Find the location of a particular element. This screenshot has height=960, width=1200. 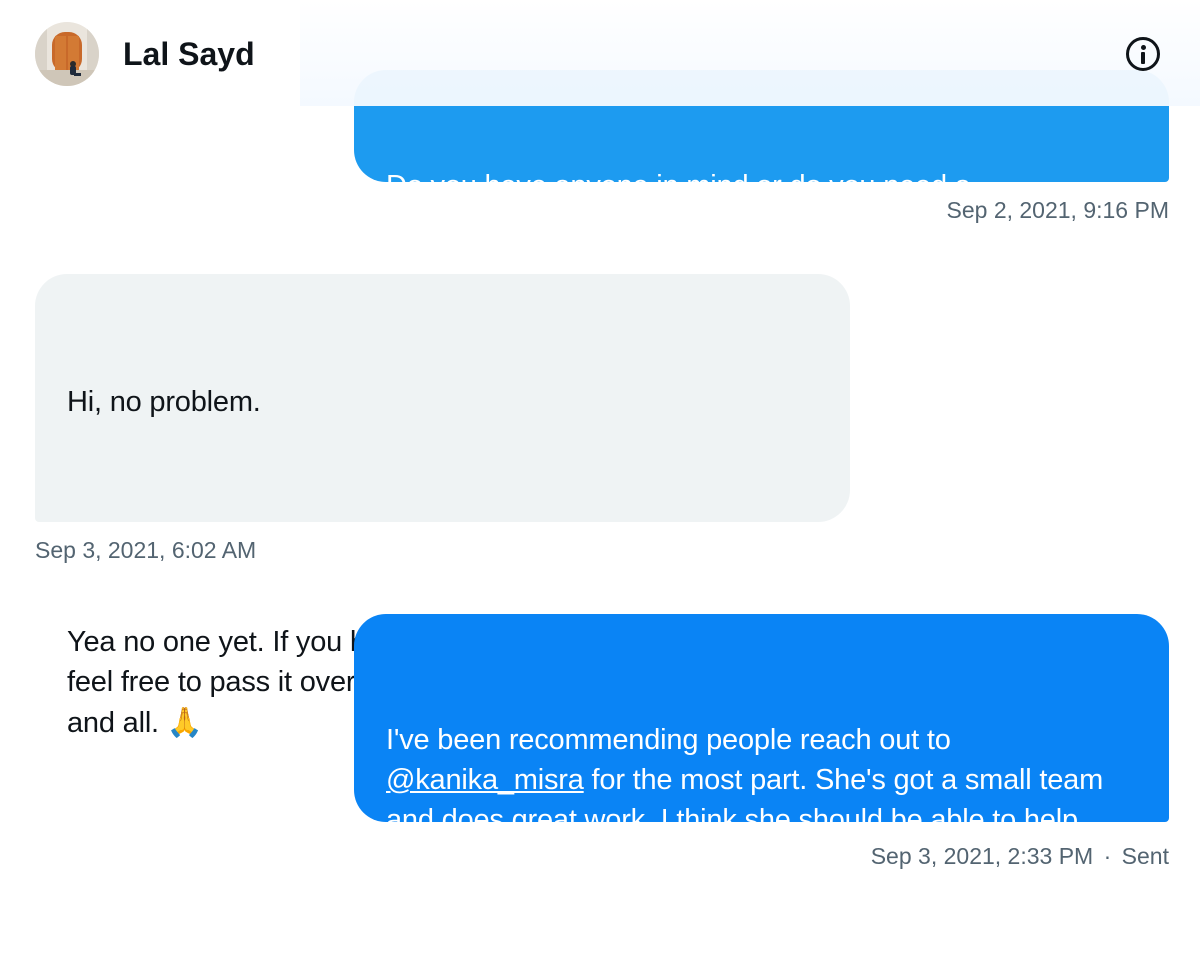

message-timestamp: Sep 3, 2021, 2:33 PM is located at coordinates (982, 856).